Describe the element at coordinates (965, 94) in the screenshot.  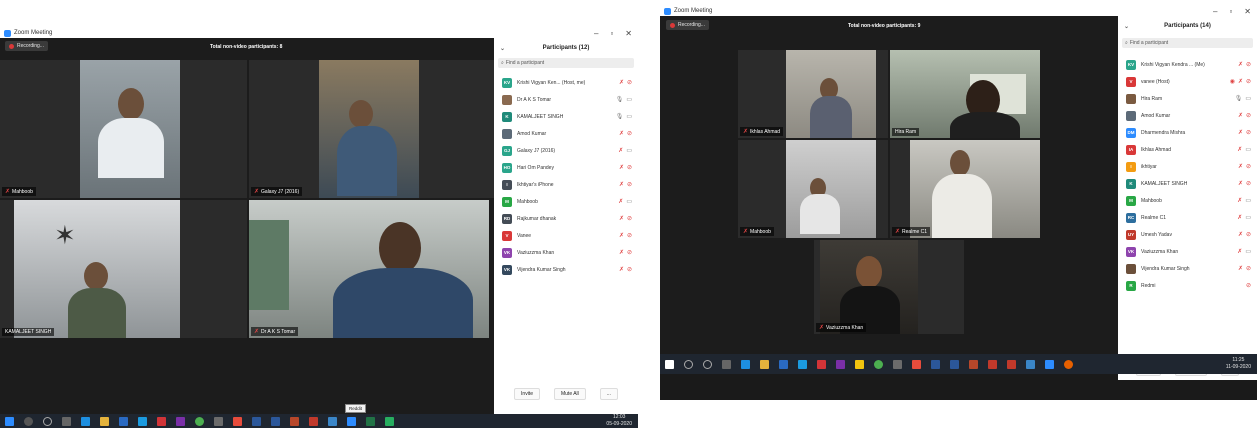
I see `video-tile-active-speaker: Hira Ram` at that location.